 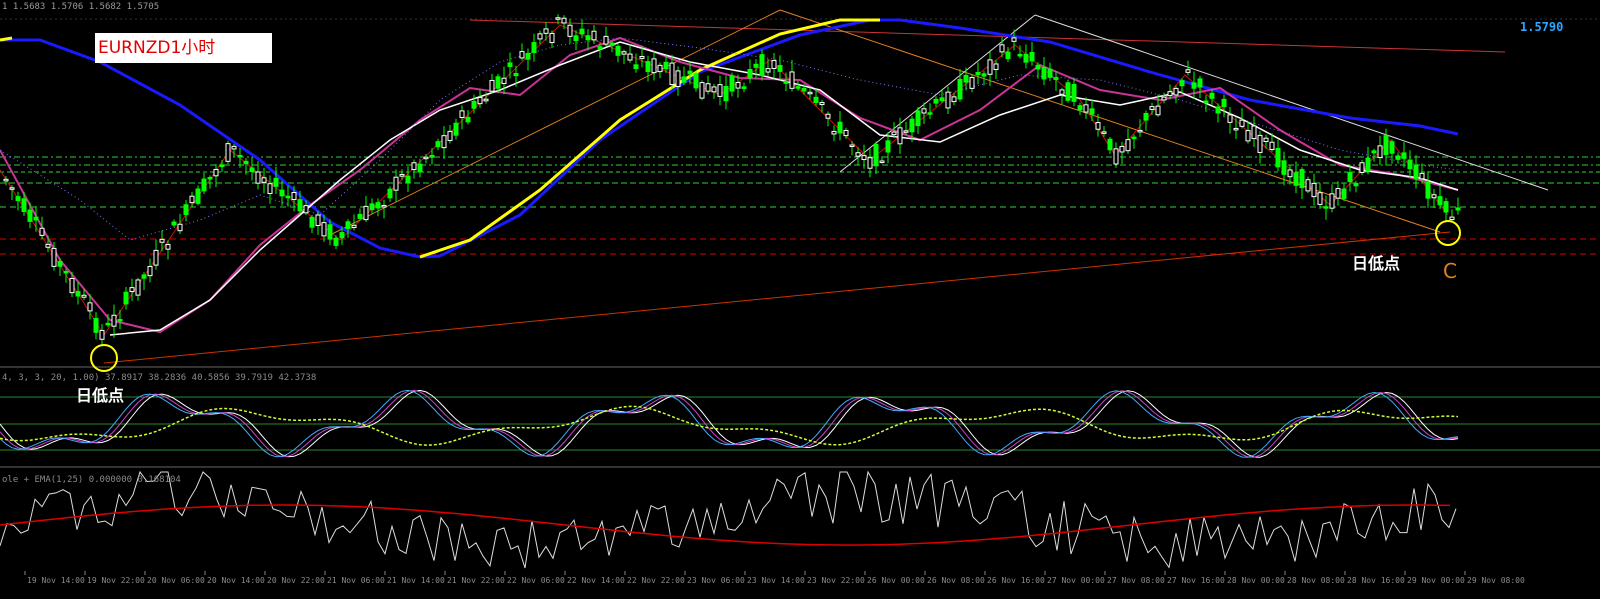 What do you see at coordinates (476, 580) in the screenshot?
I see `x-tick-label: 21 Nov 22:00` at bounding box center [476, 580].